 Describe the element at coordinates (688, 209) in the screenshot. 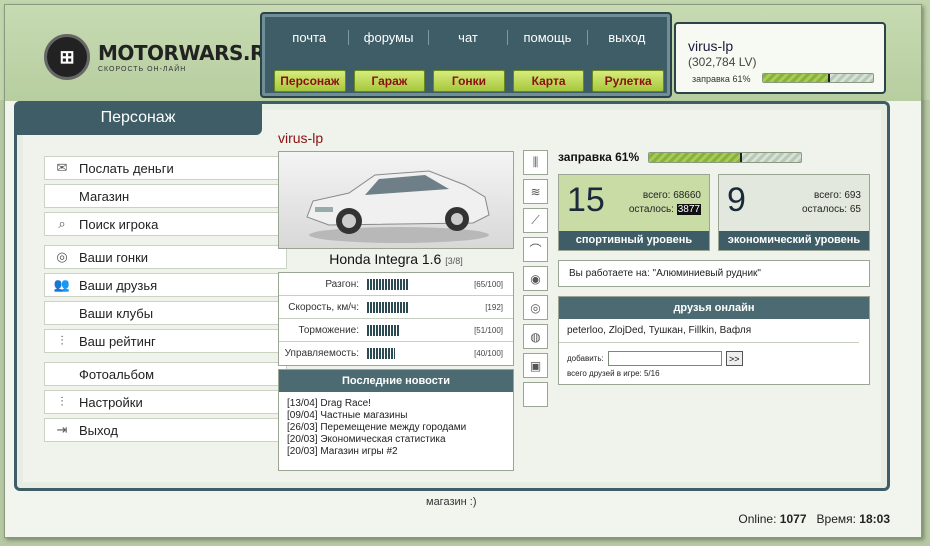

I see `sport-left: 3877` at that location.